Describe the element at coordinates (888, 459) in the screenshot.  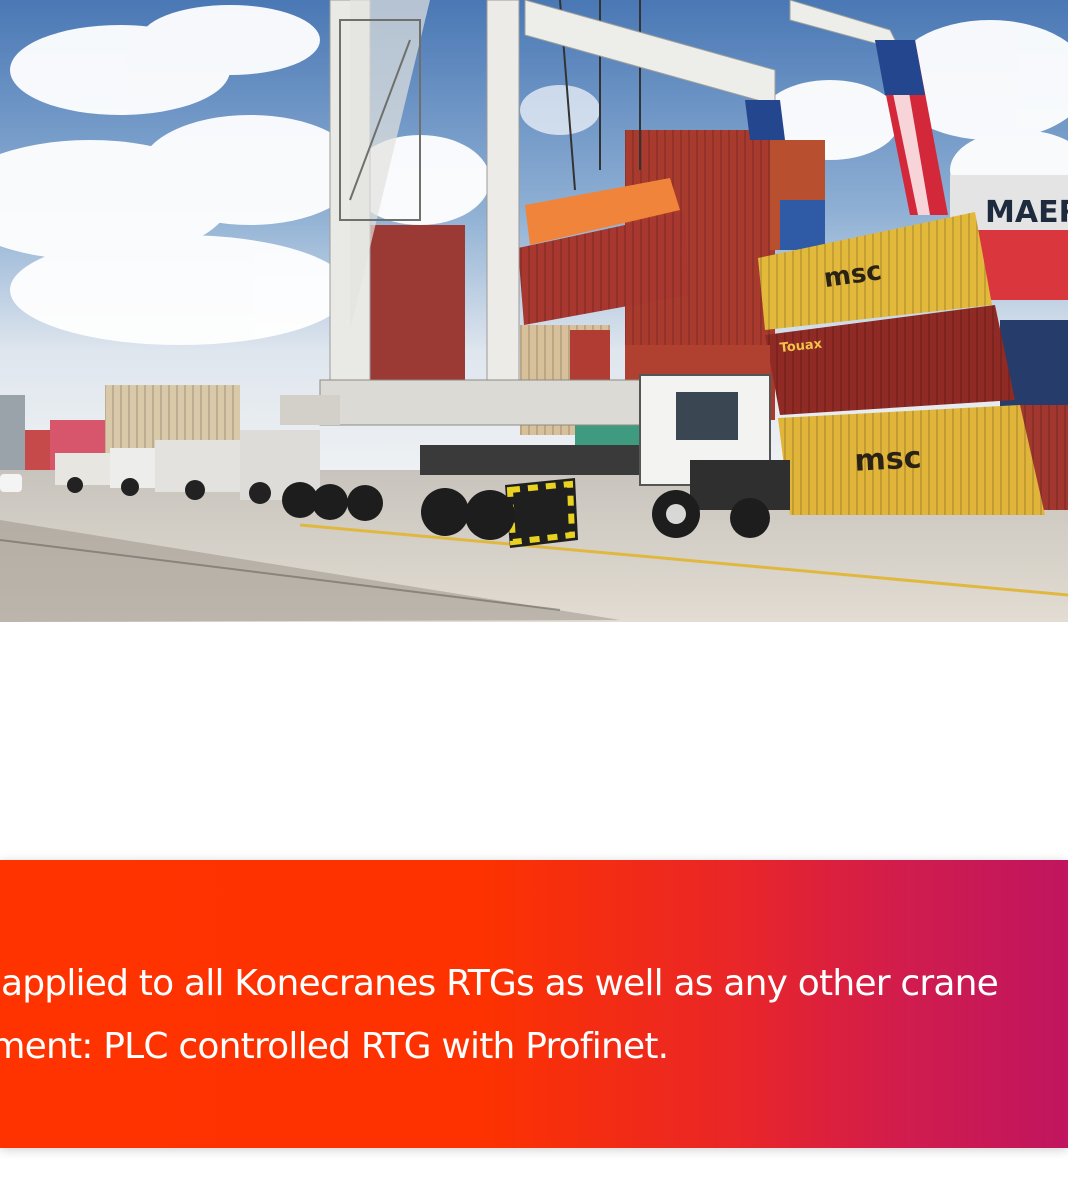
I see `container-label-msc-bottom: msc` at that location.